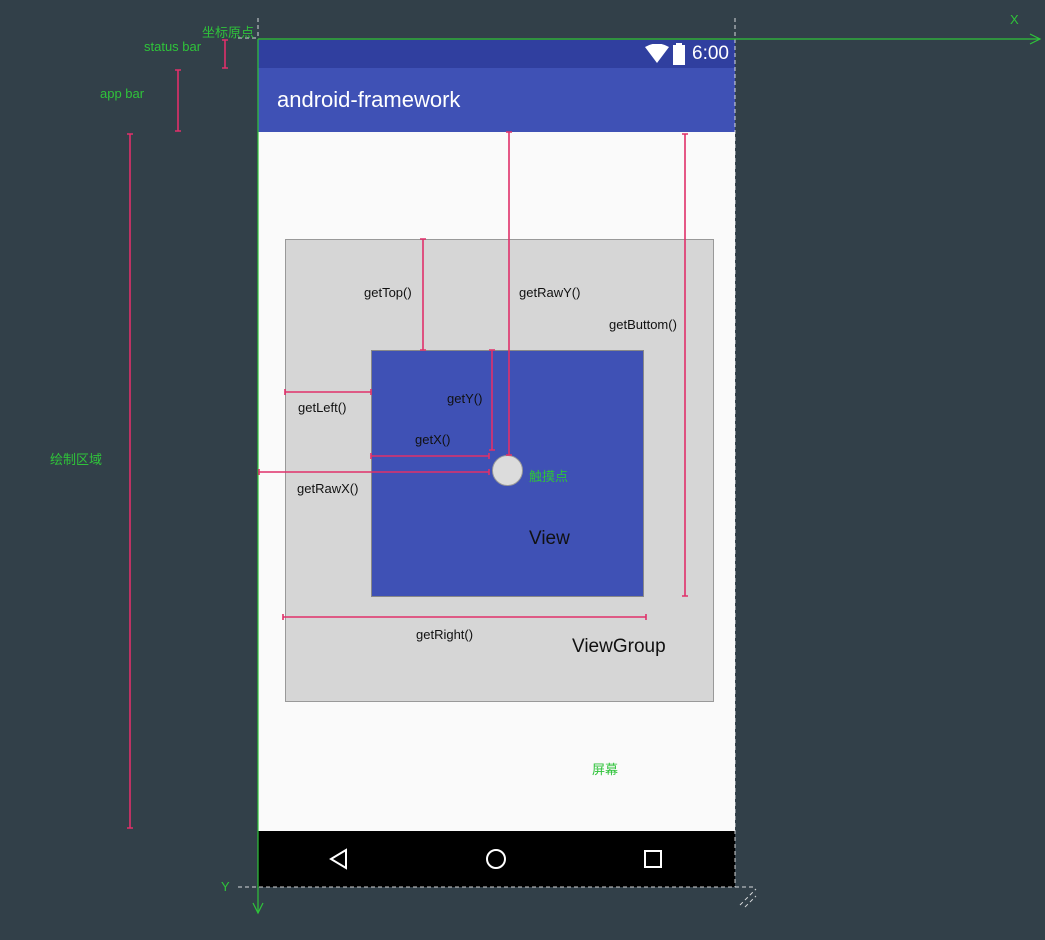  Describe the element at coordinates (619, 646) in the screenshot. I see `view-group-label: ViewGroup` at that location.